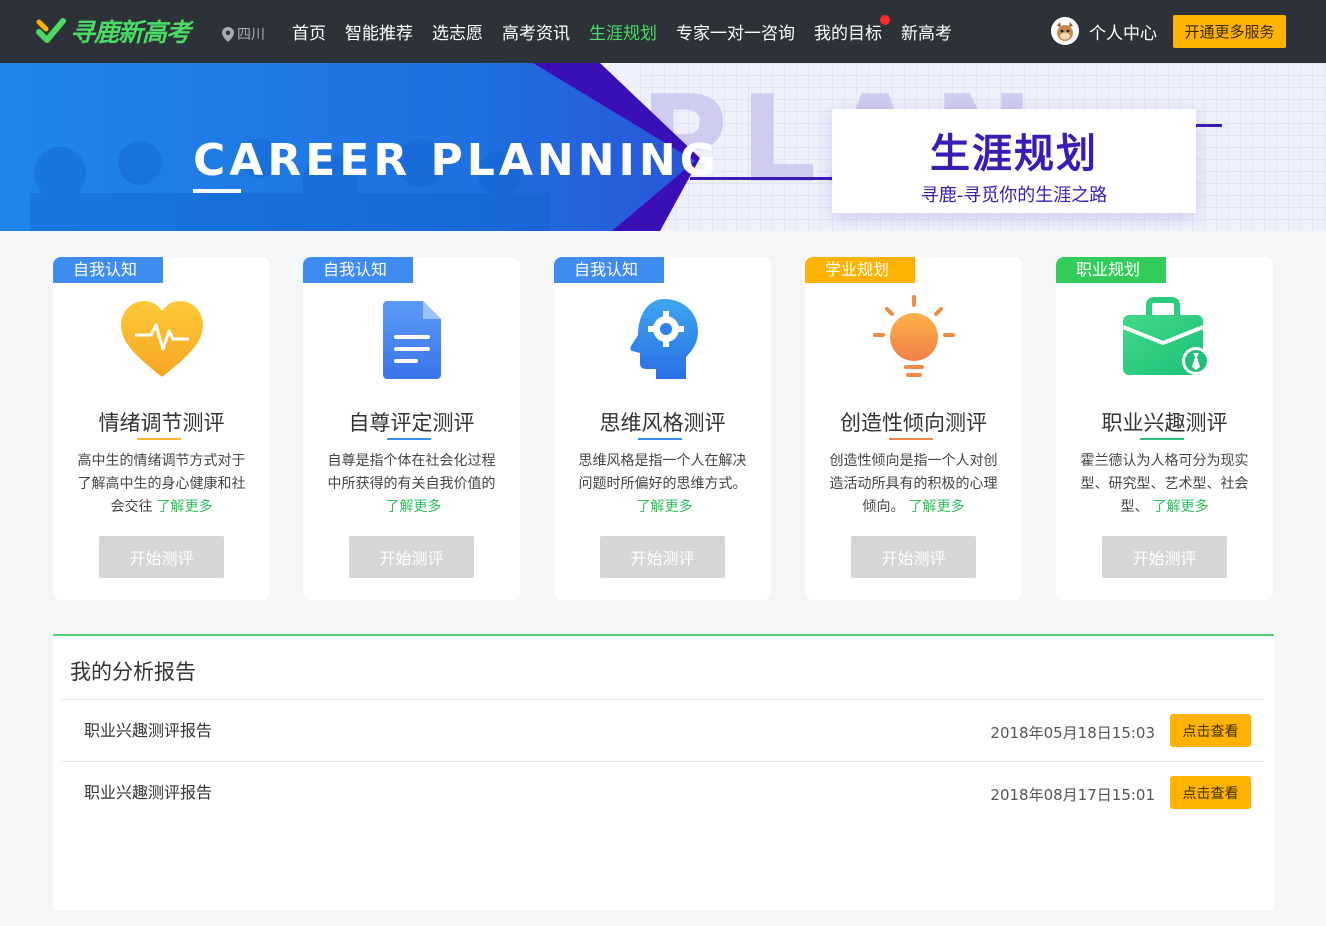 The height and width of the screenshot is (926, 1326). What do you see at coordinates (913, 336) in the screenshot?
I see `lightbulb-icon` at bounding box center [913, 336].